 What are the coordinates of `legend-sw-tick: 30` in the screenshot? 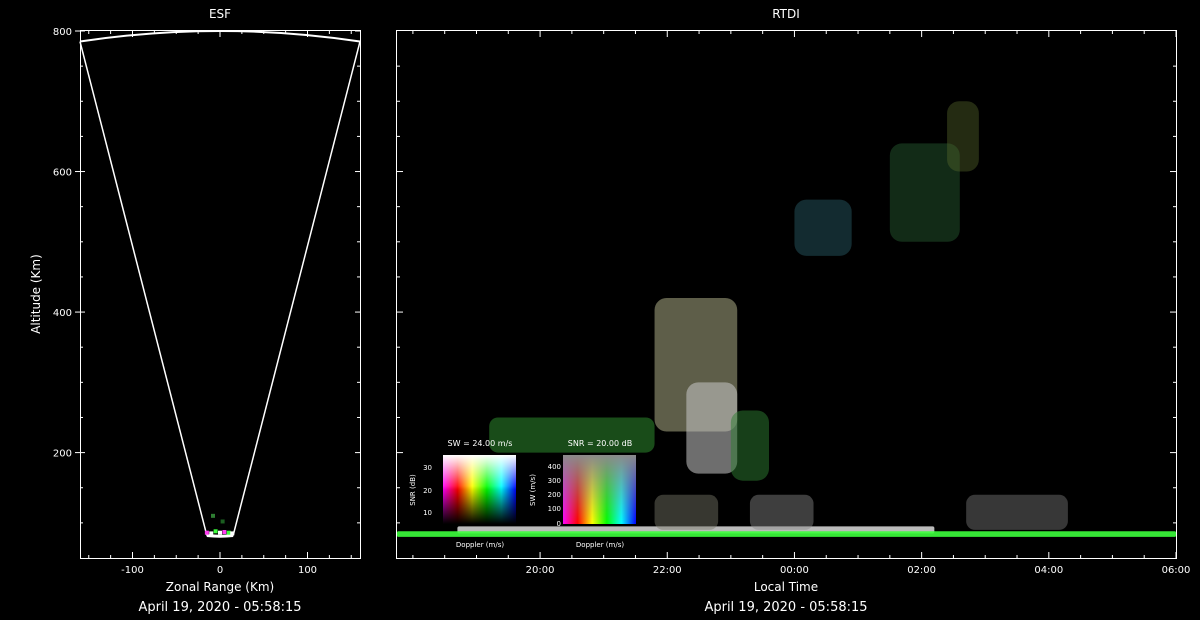 It's located at (427, 468).